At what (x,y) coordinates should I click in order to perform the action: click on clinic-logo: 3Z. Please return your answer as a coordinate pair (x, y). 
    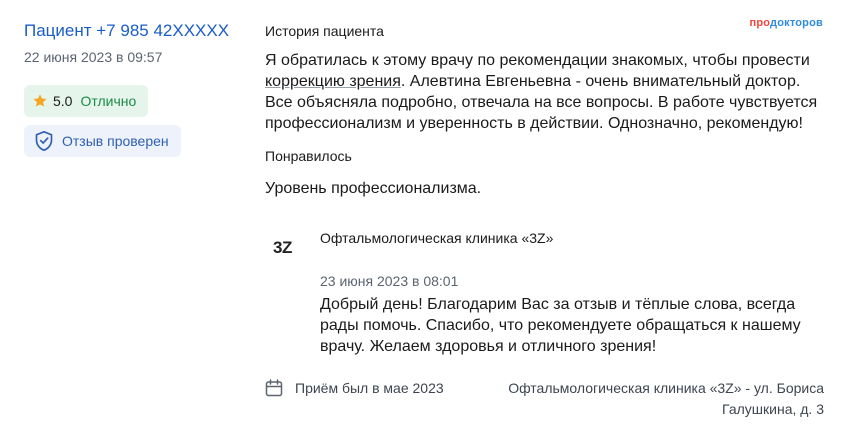
    Looking at the image, I should click on (282, 248).